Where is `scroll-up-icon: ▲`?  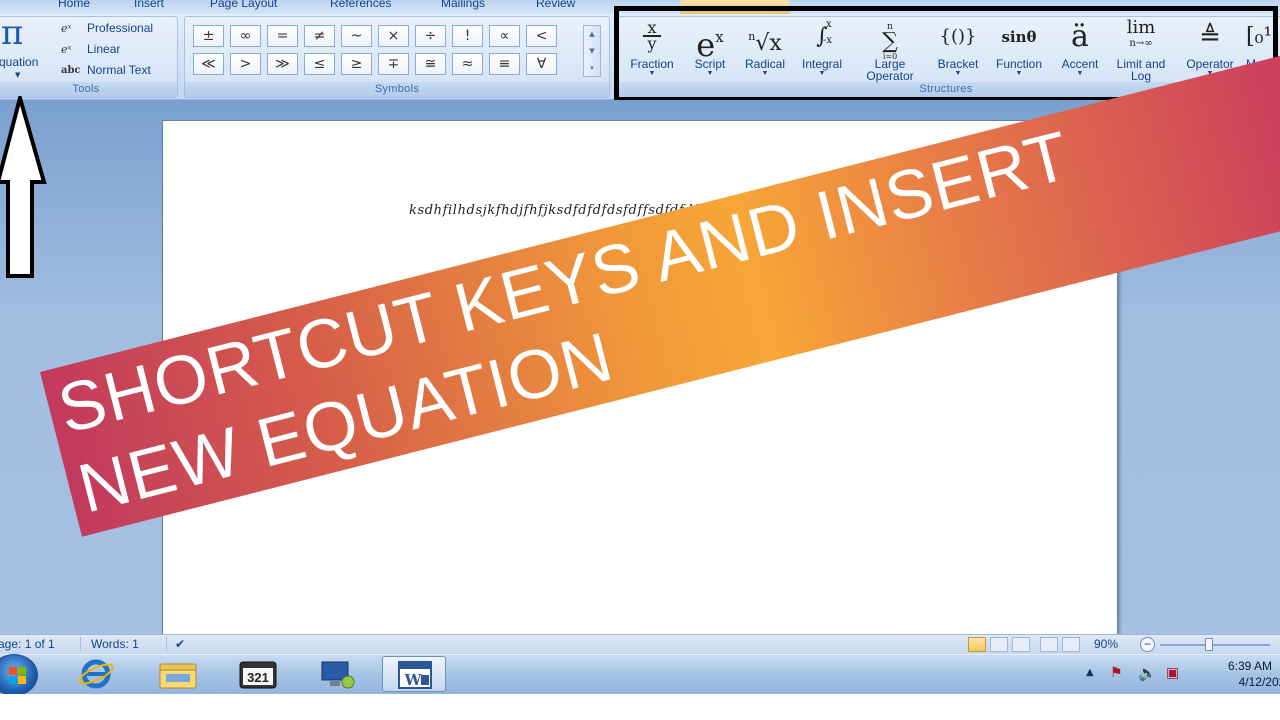 scroll-up-icon: ▲ is located at coordinates (592, 34).